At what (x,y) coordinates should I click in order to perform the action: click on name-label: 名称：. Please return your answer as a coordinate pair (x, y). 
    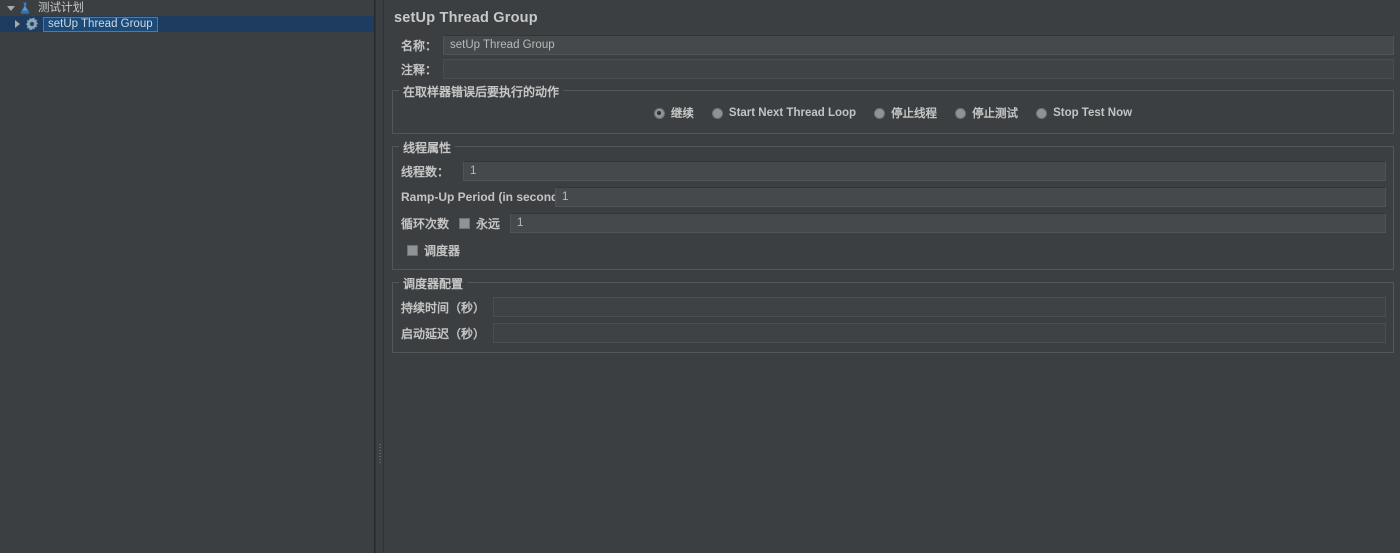
    Looking at the image, I should click on (418, 45).